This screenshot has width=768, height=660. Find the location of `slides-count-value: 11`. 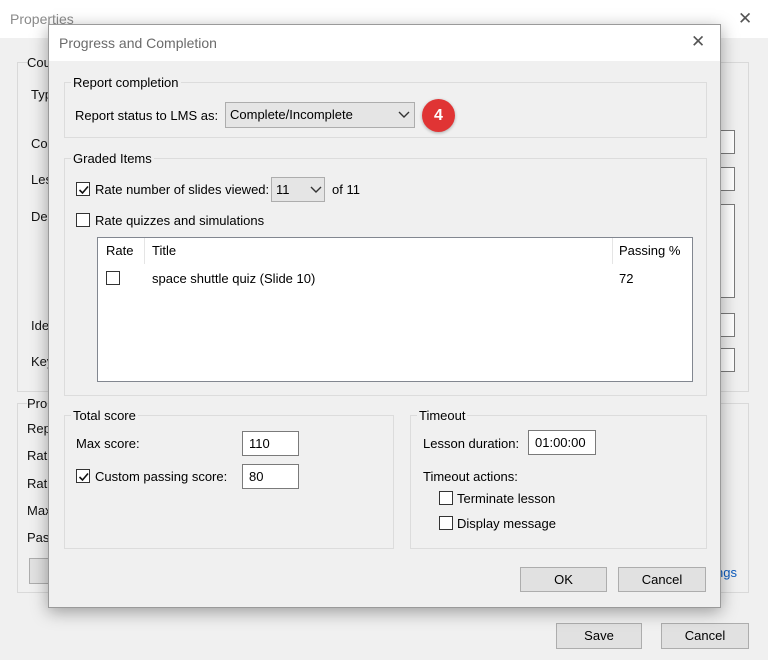

slides-count-value: 11 is located at coordinates (283, 189).